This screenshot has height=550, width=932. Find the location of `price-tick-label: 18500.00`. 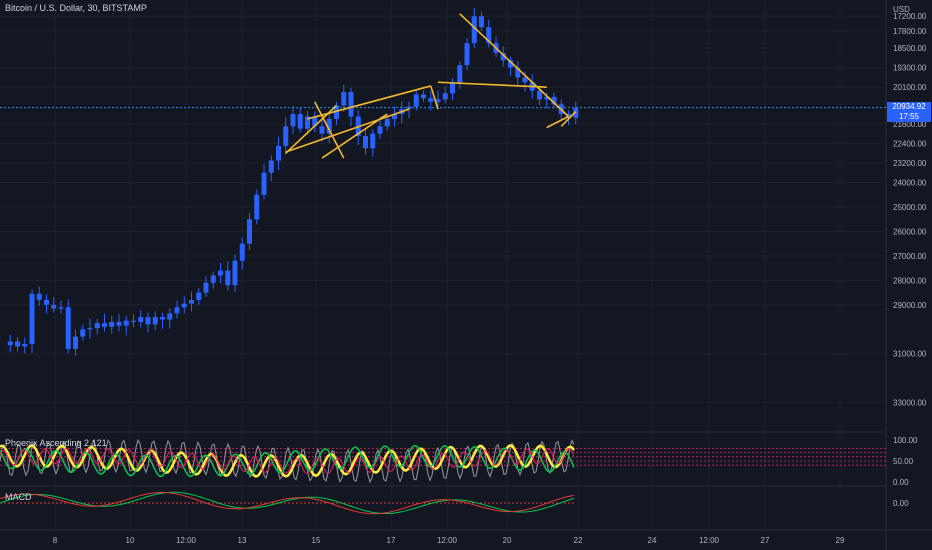

price-tick-label: 18500.00 is located at coordinates (910, 48).